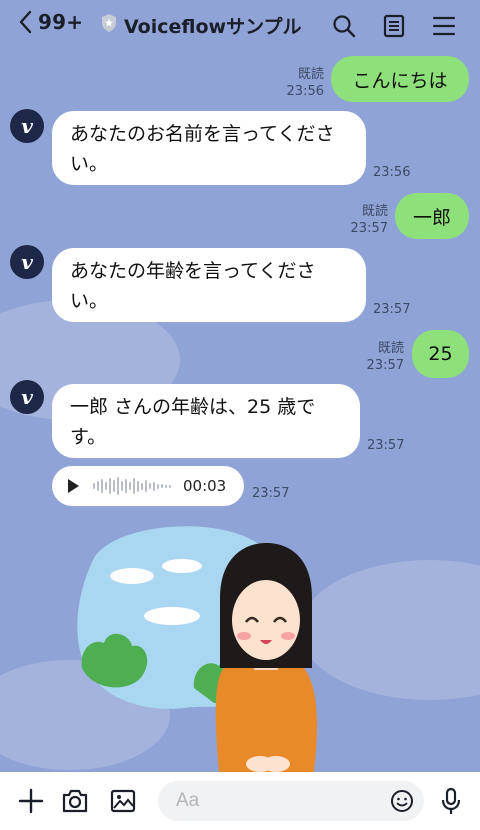 This screenshot has height=830, width=480. I want to click on verified-badge-icon, so click(109, 25).